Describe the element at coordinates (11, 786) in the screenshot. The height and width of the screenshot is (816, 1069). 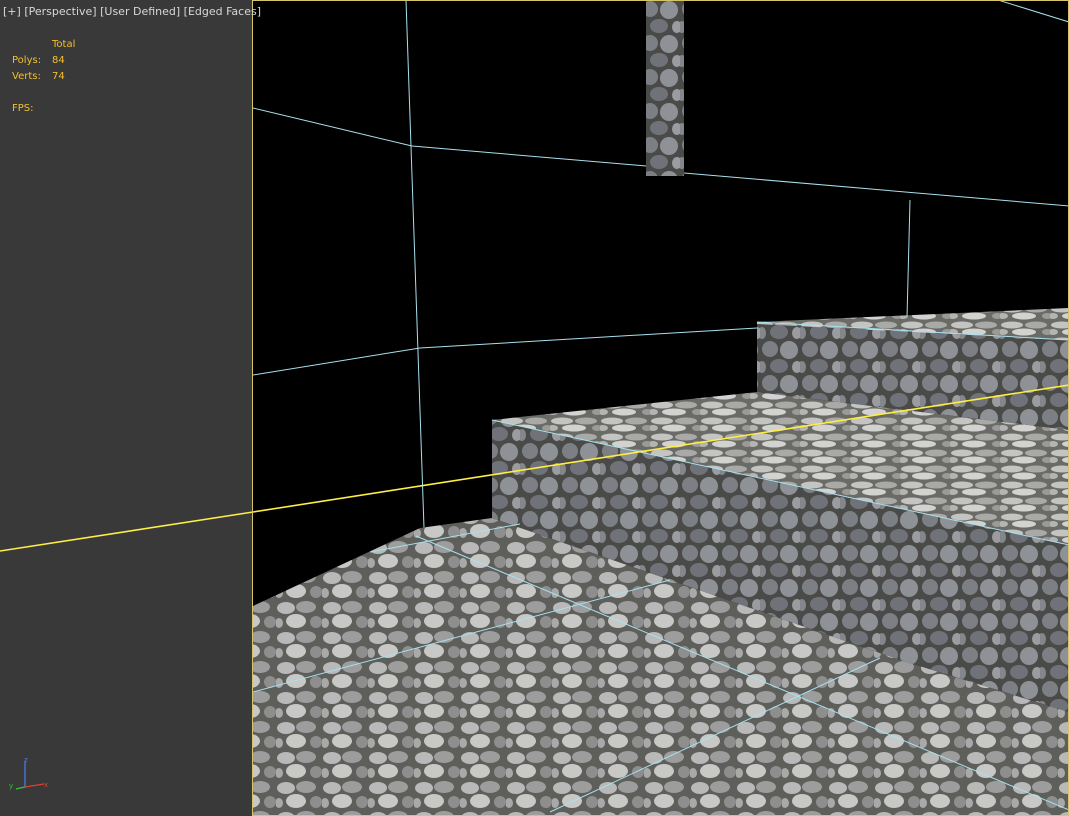
I see `axis-y-label: y` at that location.